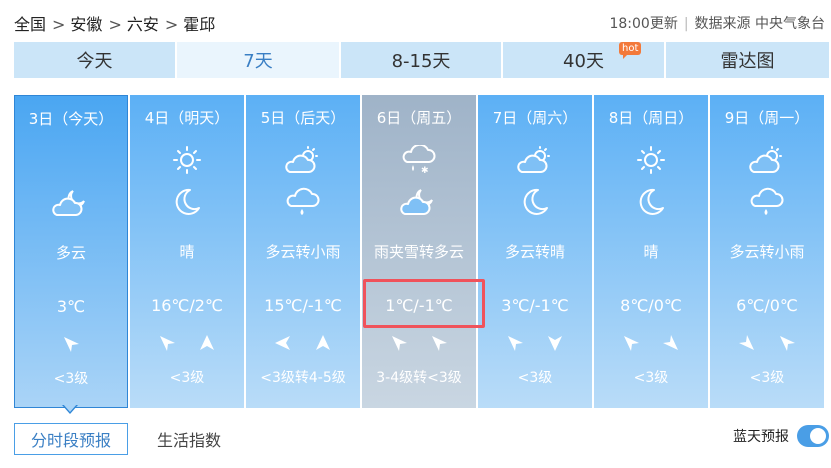 This screenshot has height=468, width=831. I want to click on day-card: 4日（明天） 晴 16℃/2℃ <3级, so click(187, 251).